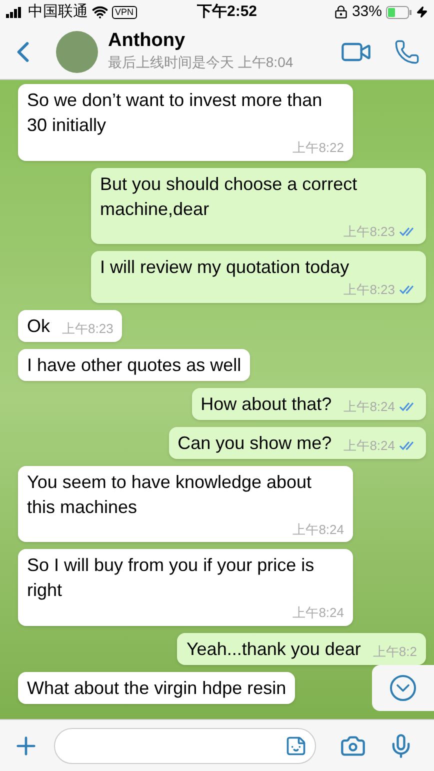 Image resolution: width=434 pixels, height=771 pixels. I want to click on message-text: Ok, so click(38, 326).